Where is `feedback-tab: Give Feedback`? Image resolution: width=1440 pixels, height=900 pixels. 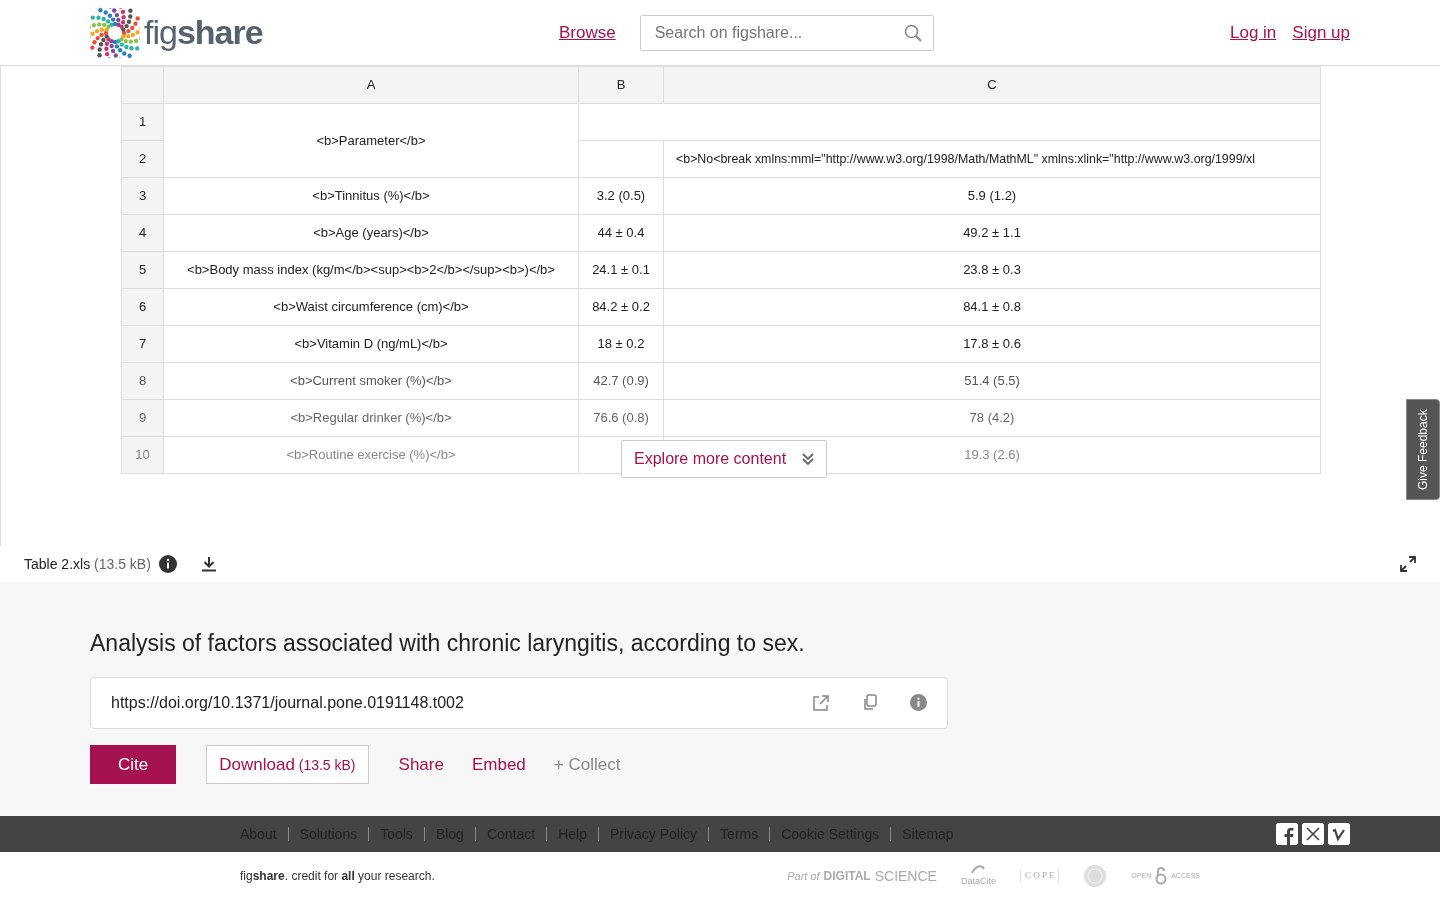
feedback-tab: Give Feedback is located at coordinates (1423, 449).